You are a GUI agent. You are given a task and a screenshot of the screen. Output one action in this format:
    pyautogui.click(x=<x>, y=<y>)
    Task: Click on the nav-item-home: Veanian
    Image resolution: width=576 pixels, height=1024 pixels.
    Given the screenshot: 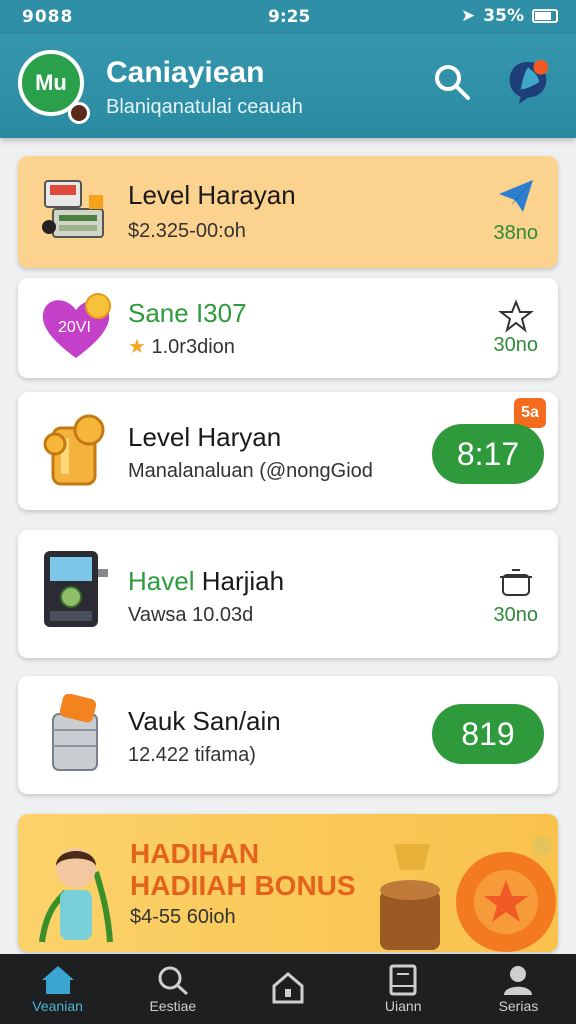 What is the action you would take?
    pyautogui.click(x=57, y=989)
    